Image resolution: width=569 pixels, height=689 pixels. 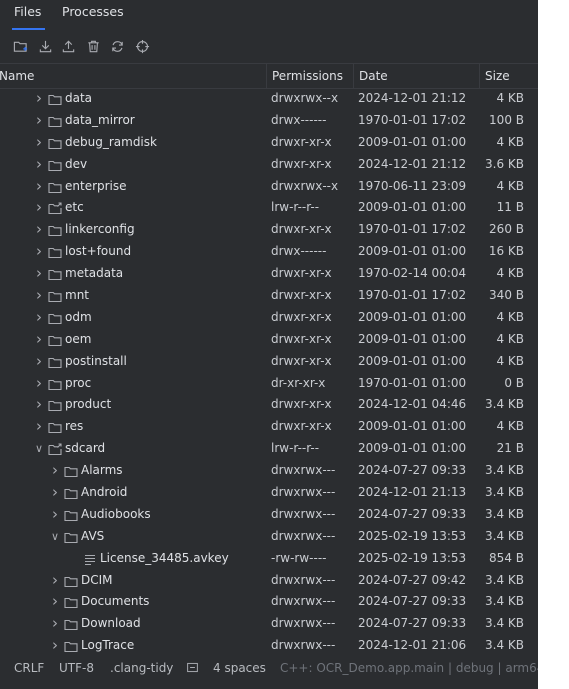 I want to click on column-header-date: Date, so click(x=416, y=76).